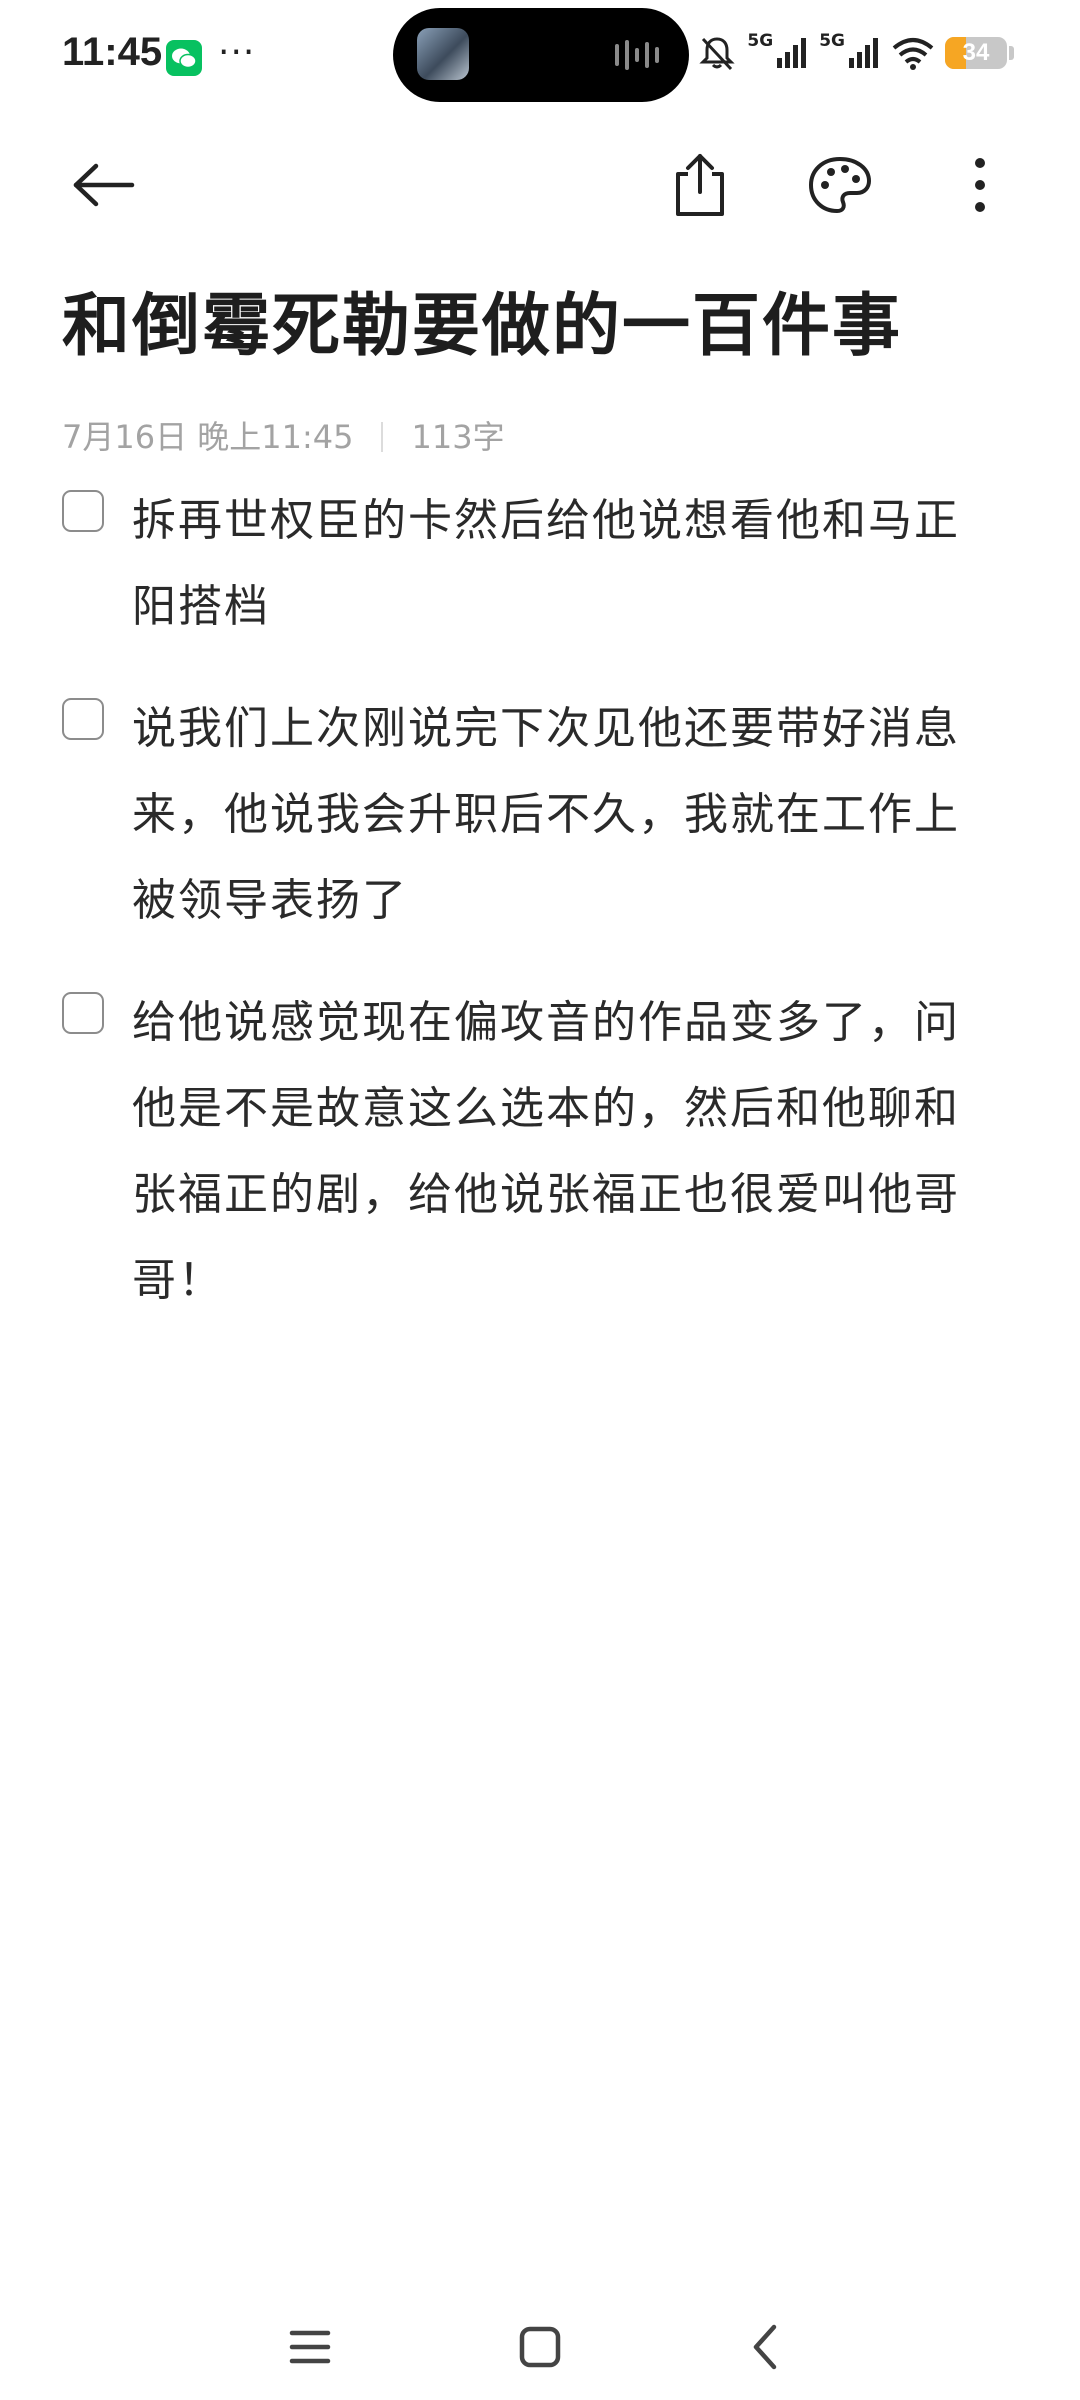 This screenshot has height=2400, width=1080. Describe the element at coordinates (540, 185) in the screenshot. I see `note-toolbar` at that location.